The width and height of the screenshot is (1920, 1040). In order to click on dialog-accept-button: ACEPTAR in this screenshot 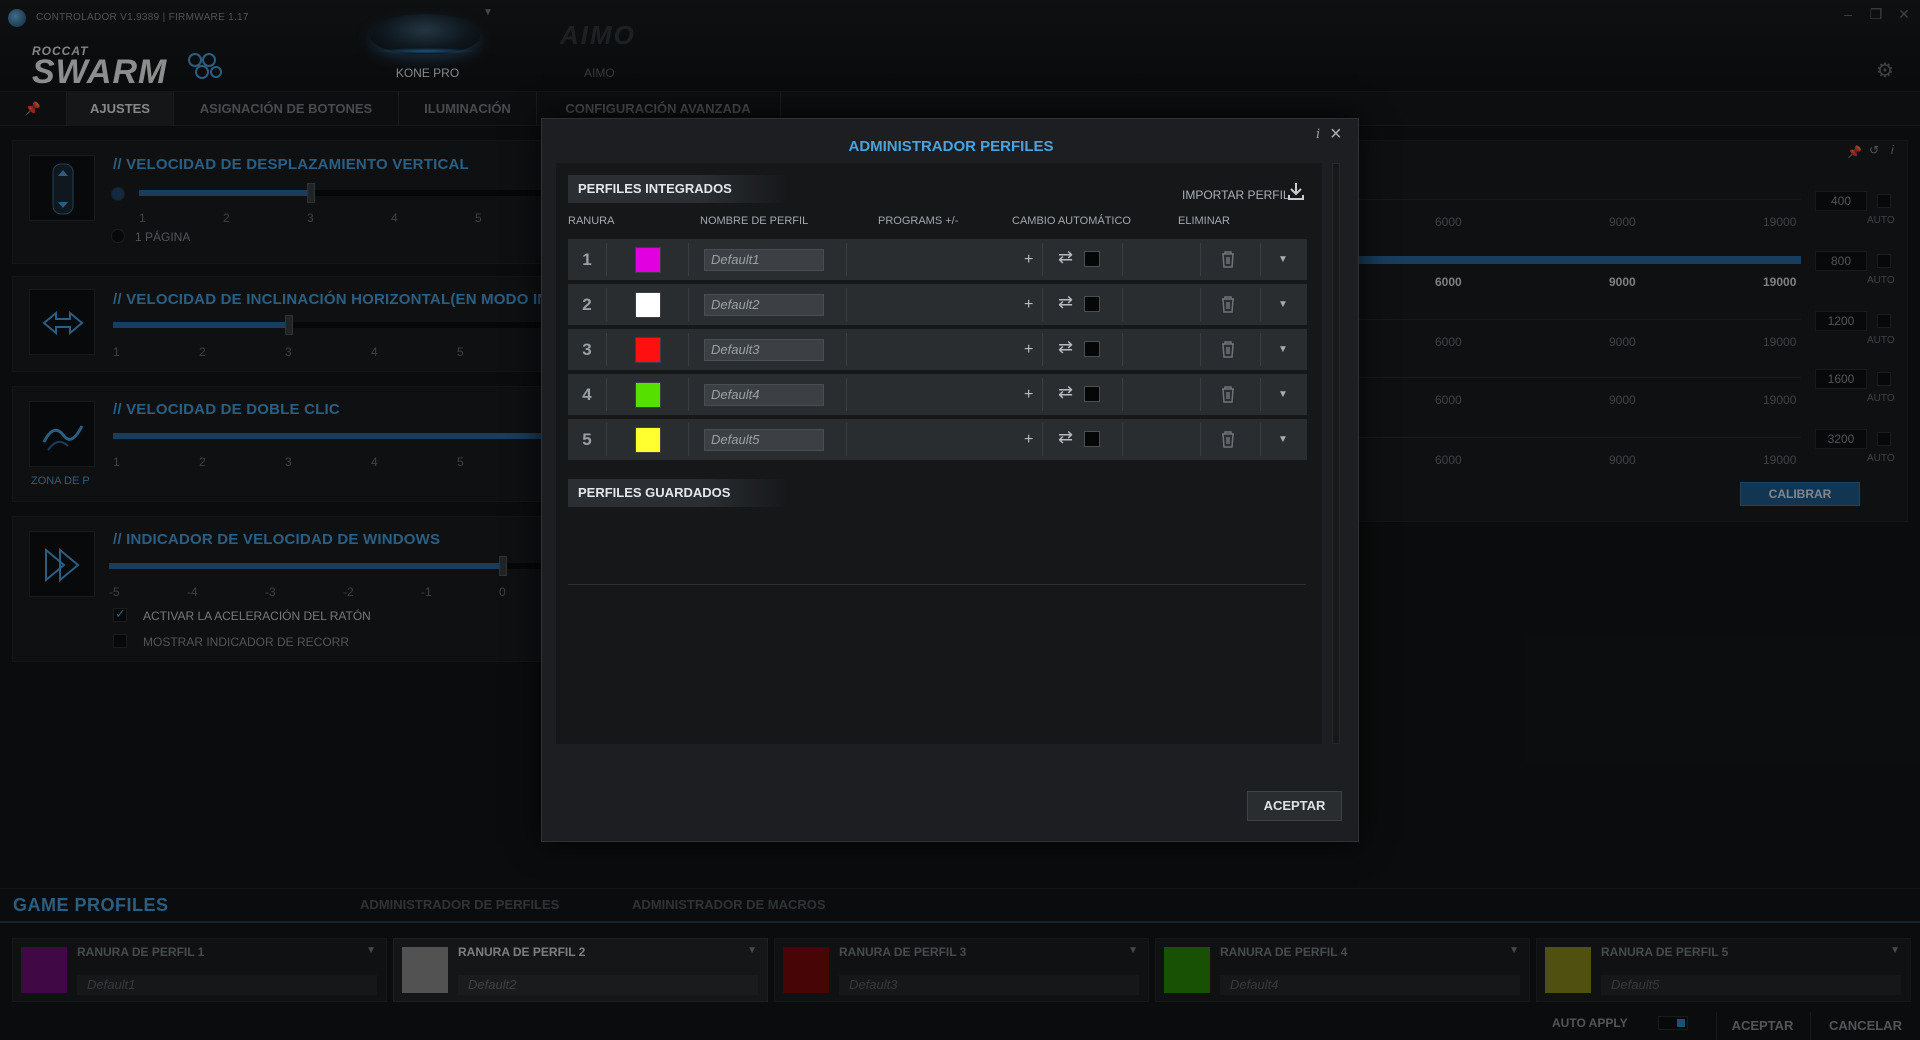, I will do `click(1294, 806)`.